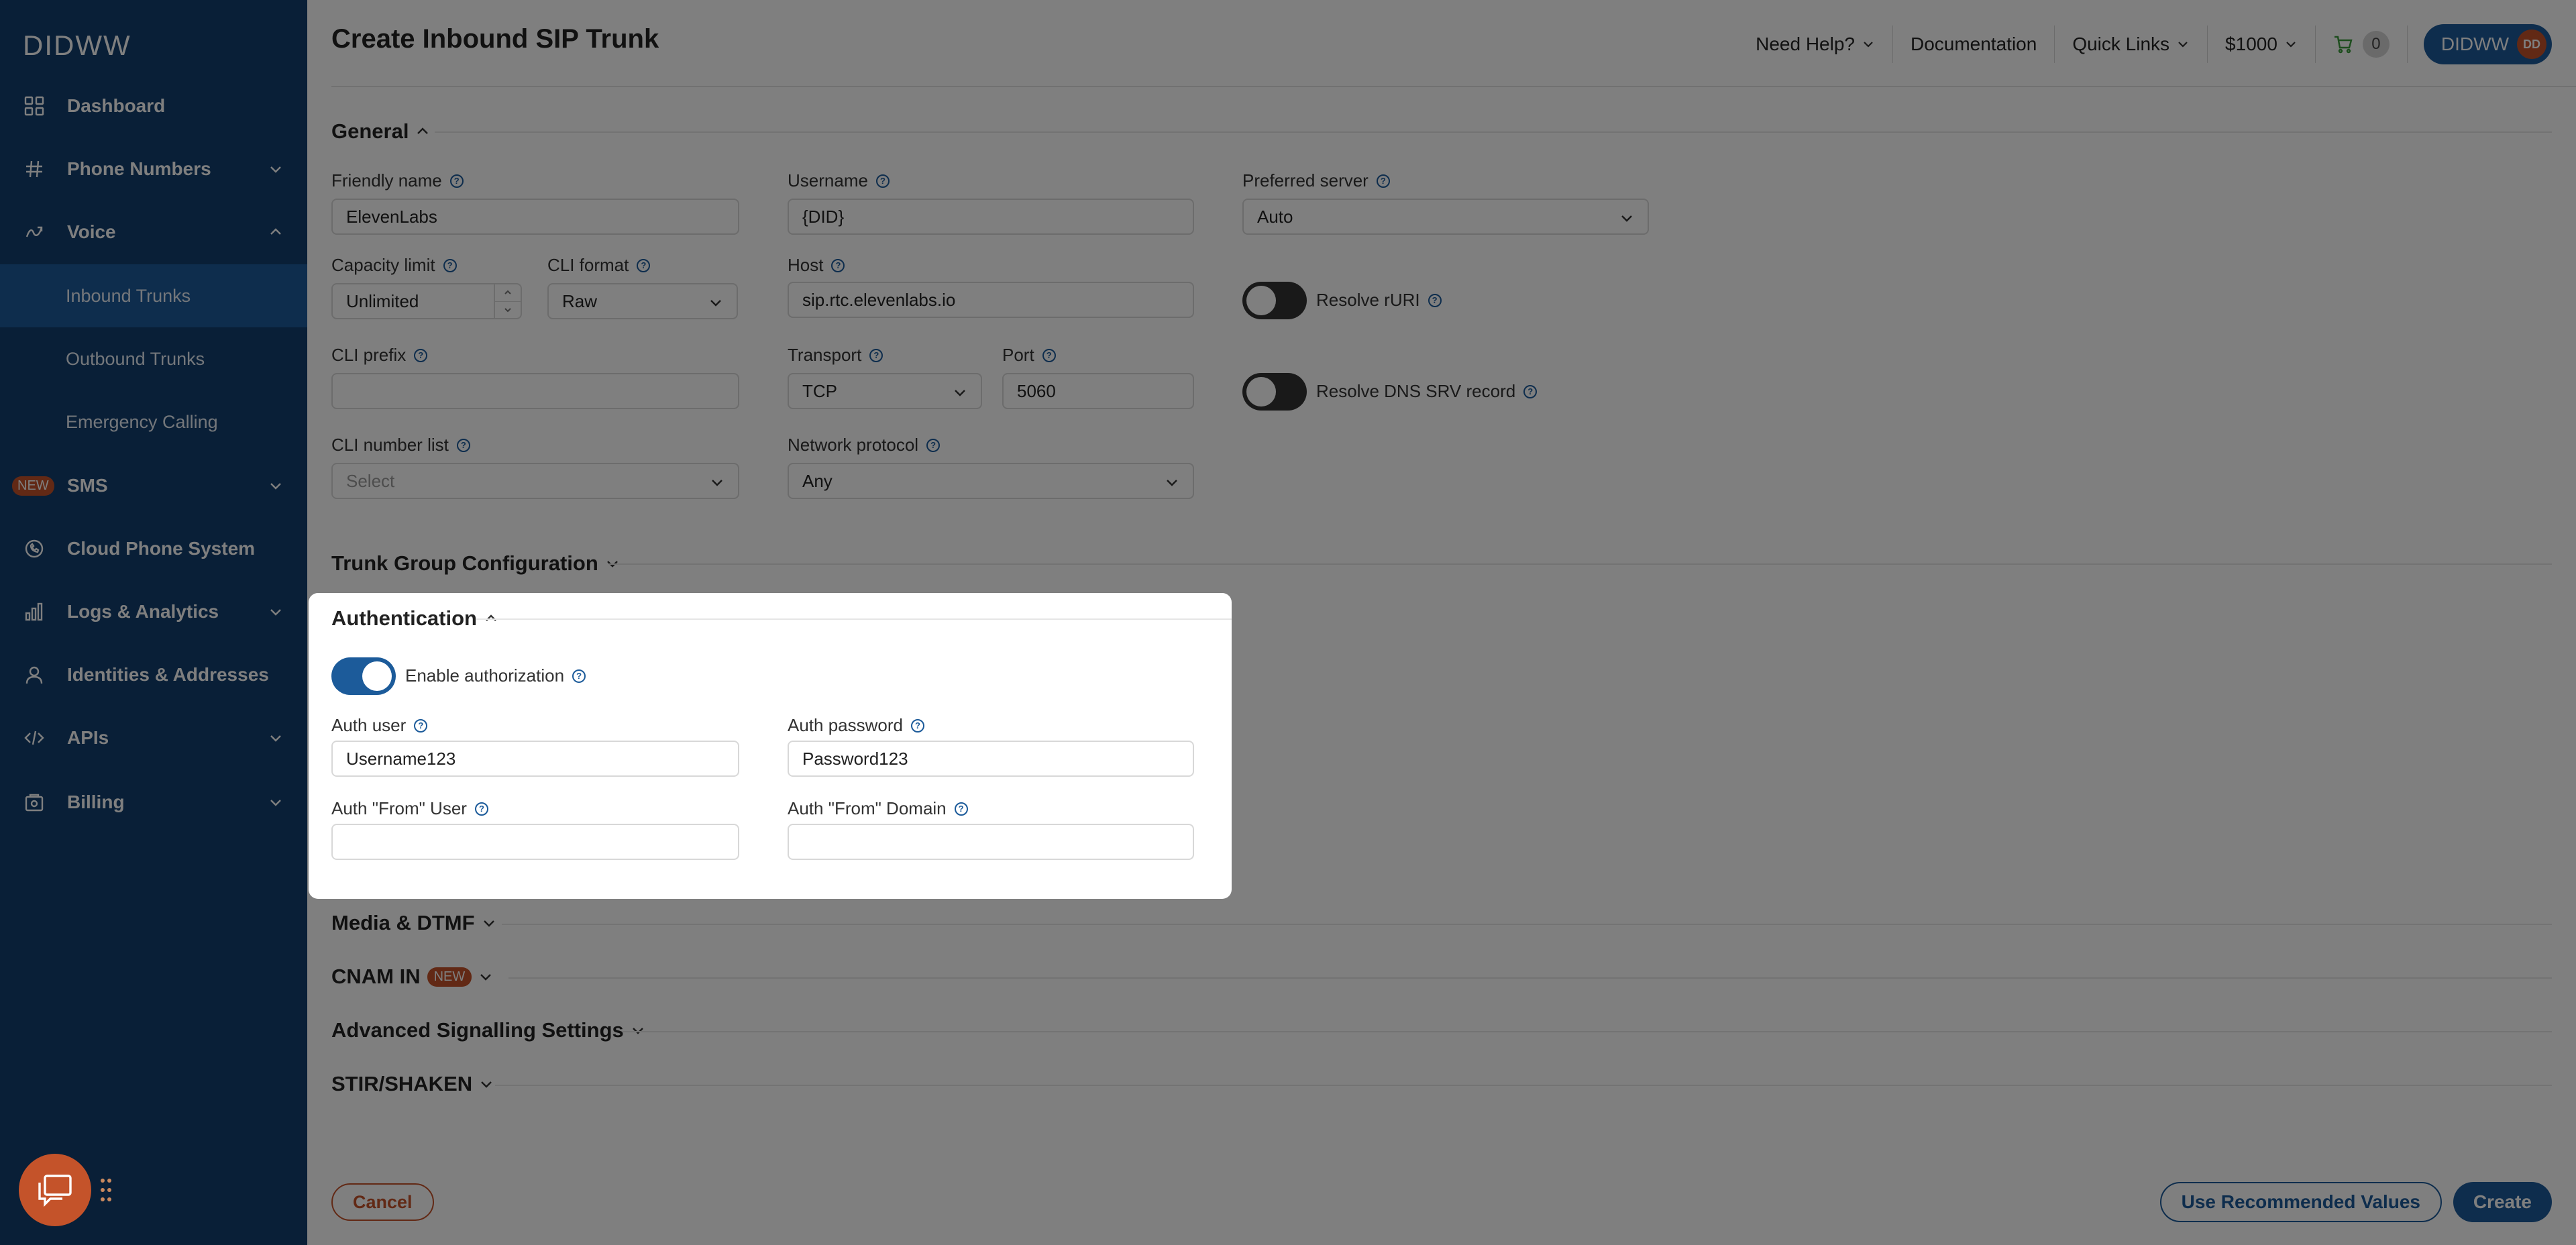 The image size is (2576, 1245). Describe the element at coordinates (495, 675) in the screenshot. I see `enable-authorization-label: Enable authorization?` at that location.